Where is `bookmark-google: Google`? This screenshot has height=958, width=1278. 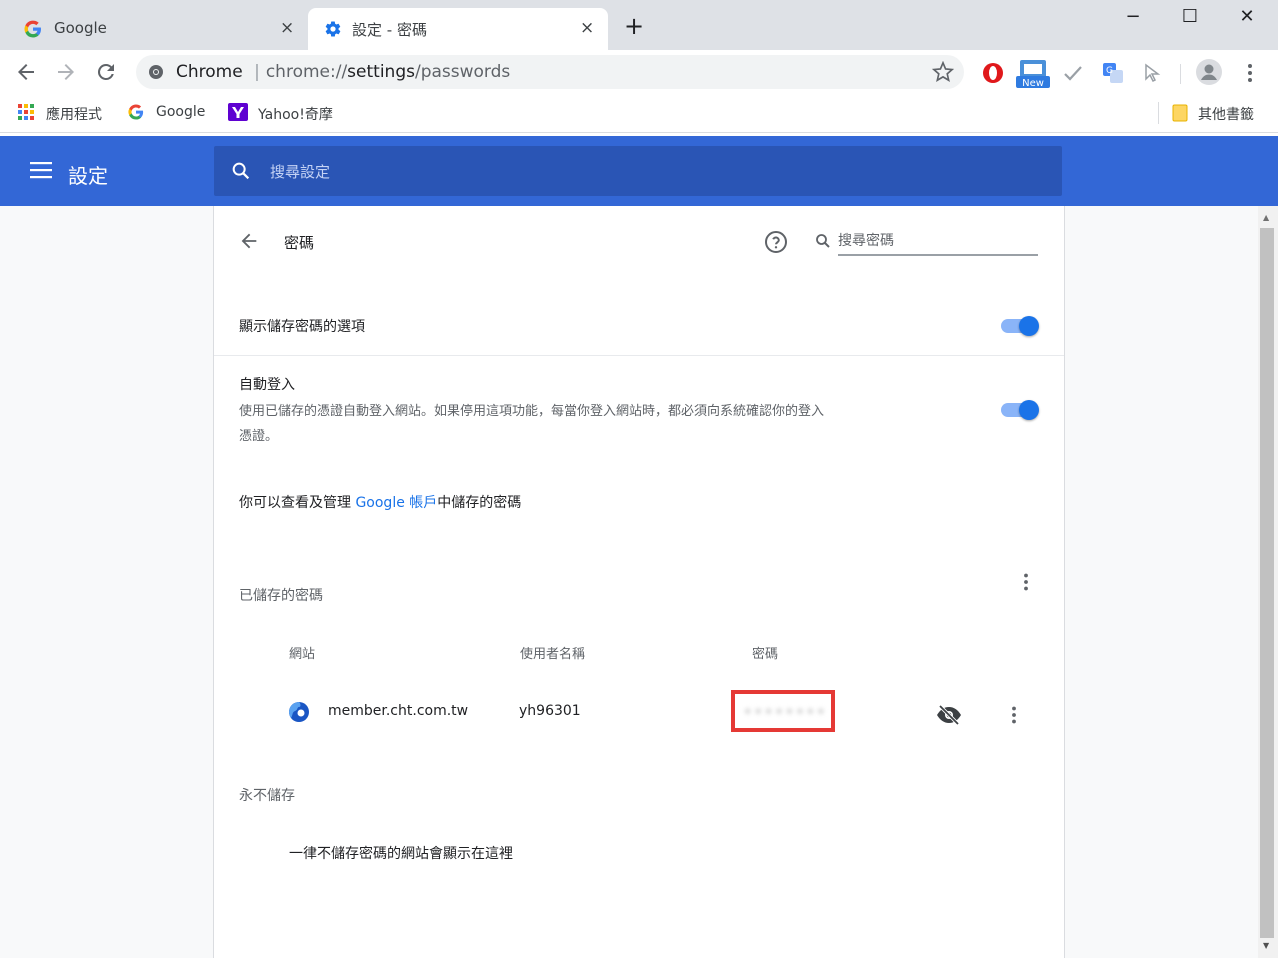
bookmark-google: Google is located at coordinates (180, 112).